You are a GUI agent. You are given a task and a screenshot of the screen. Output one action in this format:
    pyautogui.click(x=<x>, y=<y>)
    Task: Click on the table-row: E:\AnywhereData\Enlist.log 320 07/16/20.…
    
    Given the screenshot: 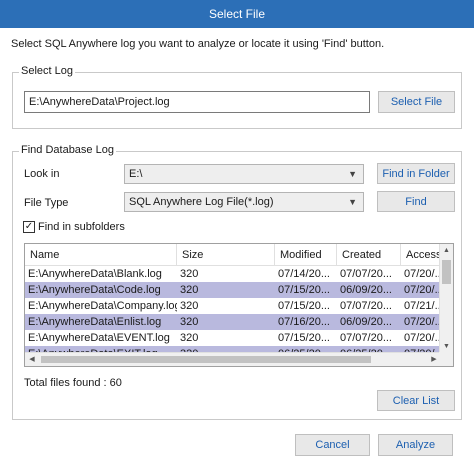 What is the action you would take?
    pyautogui.click(x=233, y=322)
    